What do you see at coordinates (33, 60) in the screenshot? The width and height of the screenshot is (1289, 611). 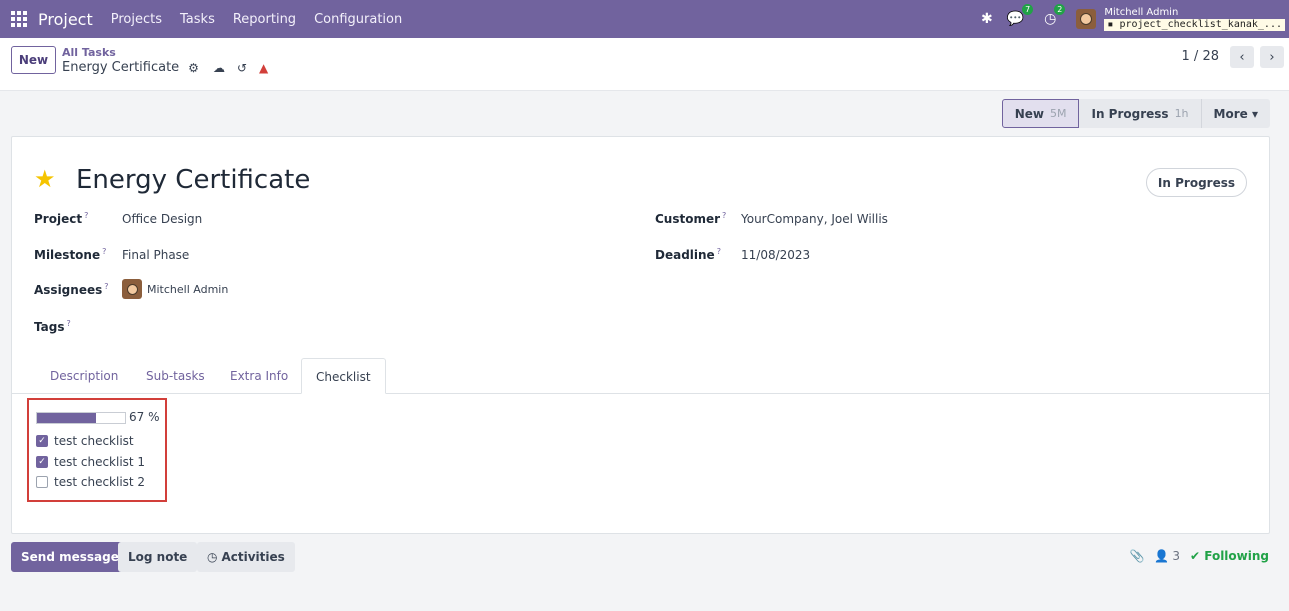 I see `new-button: New` at bounding box center [33, 60].